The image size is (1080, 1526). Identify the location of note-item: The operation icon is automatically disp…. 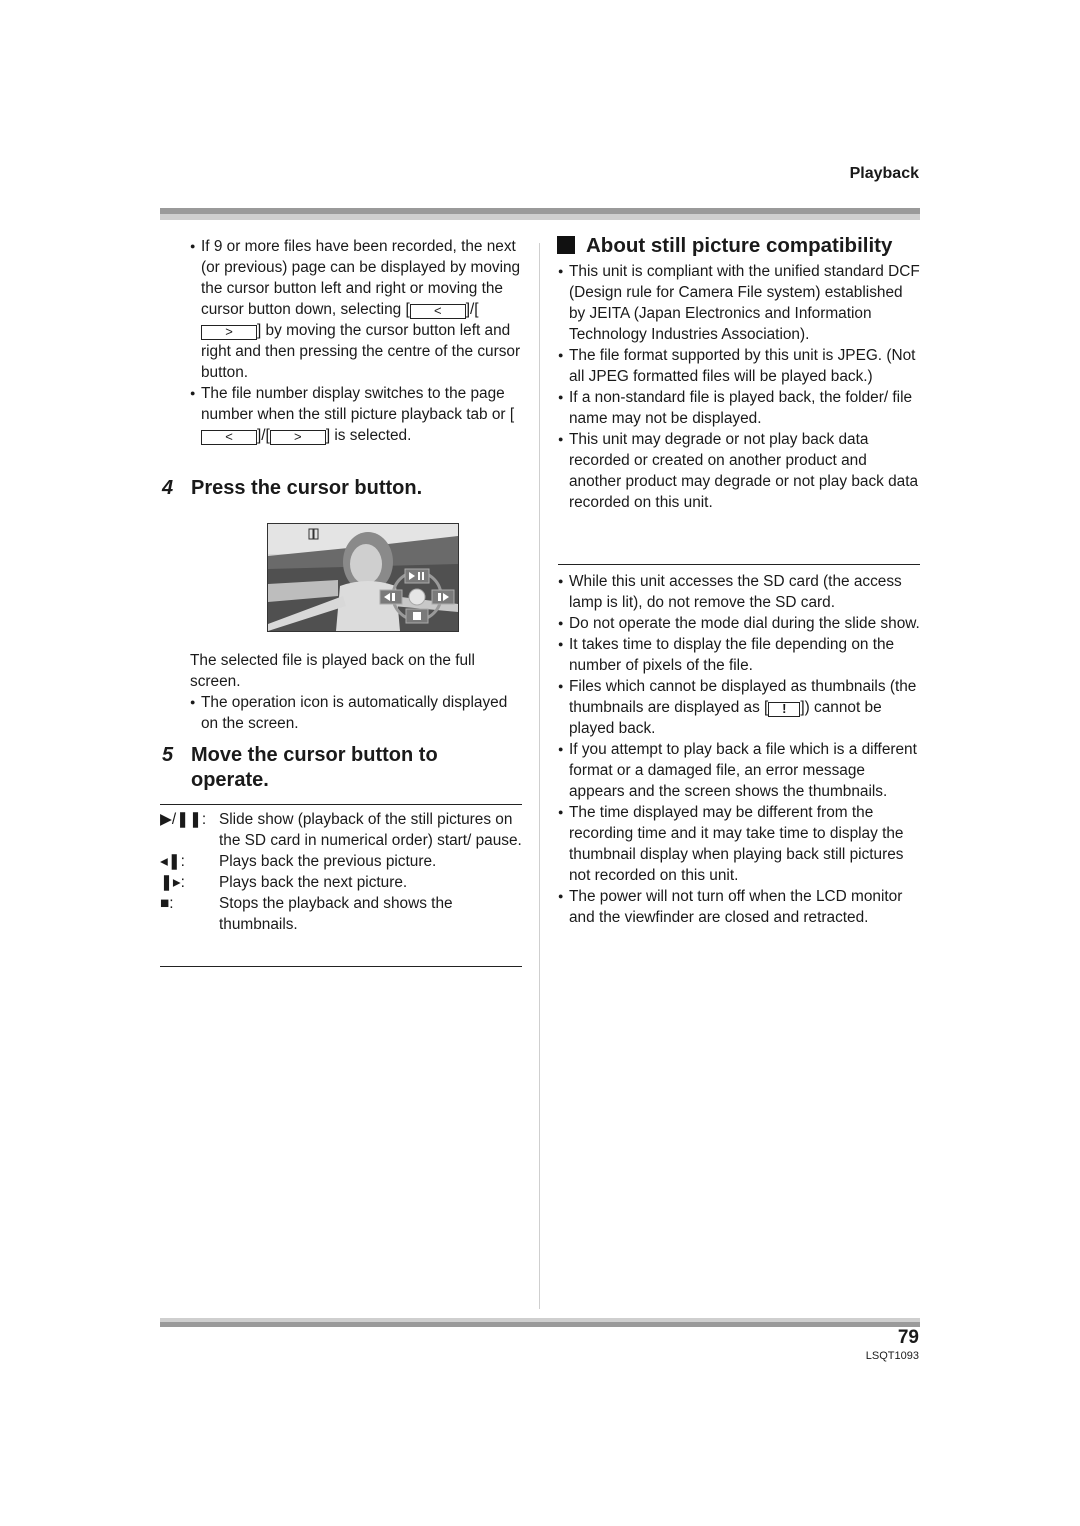
(357, 713).